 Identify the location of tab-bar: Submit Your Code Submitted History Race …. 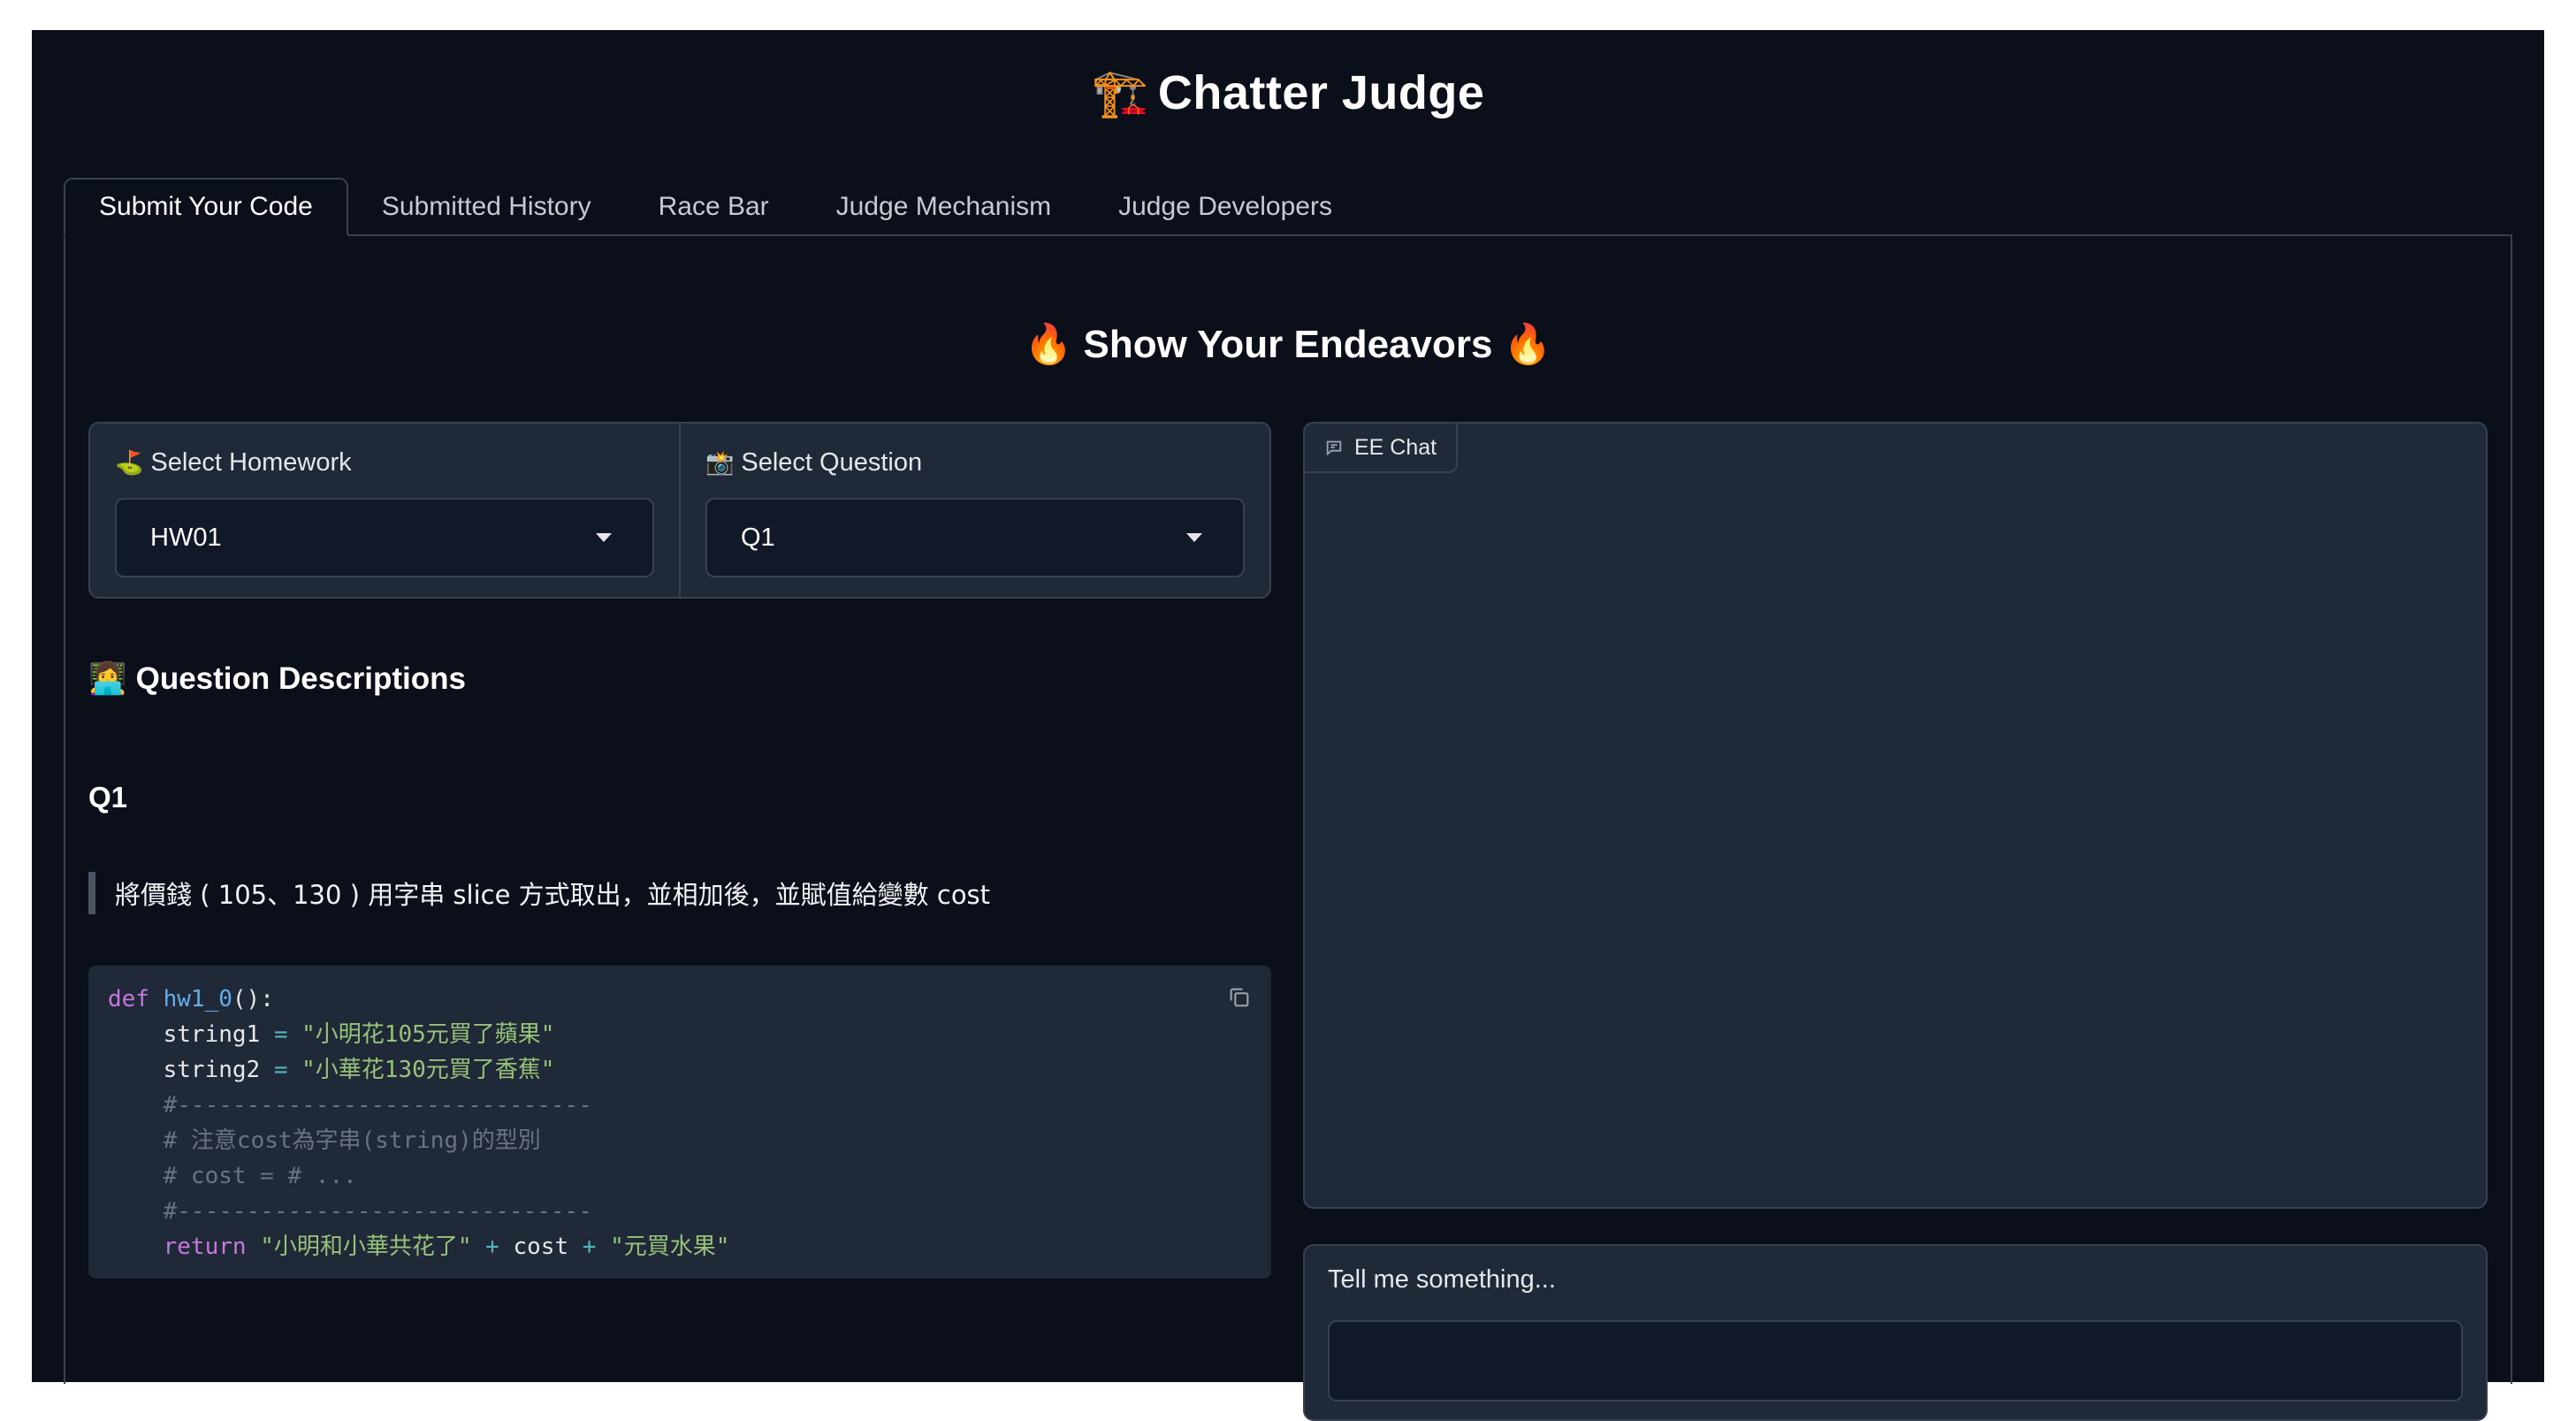
(715, 207).